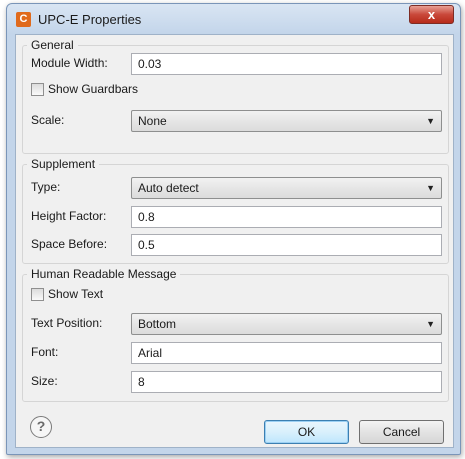 The height and width of the screenshot is (459, 465). I want to click on height-factor-input: 0.8, so click(286, 217).